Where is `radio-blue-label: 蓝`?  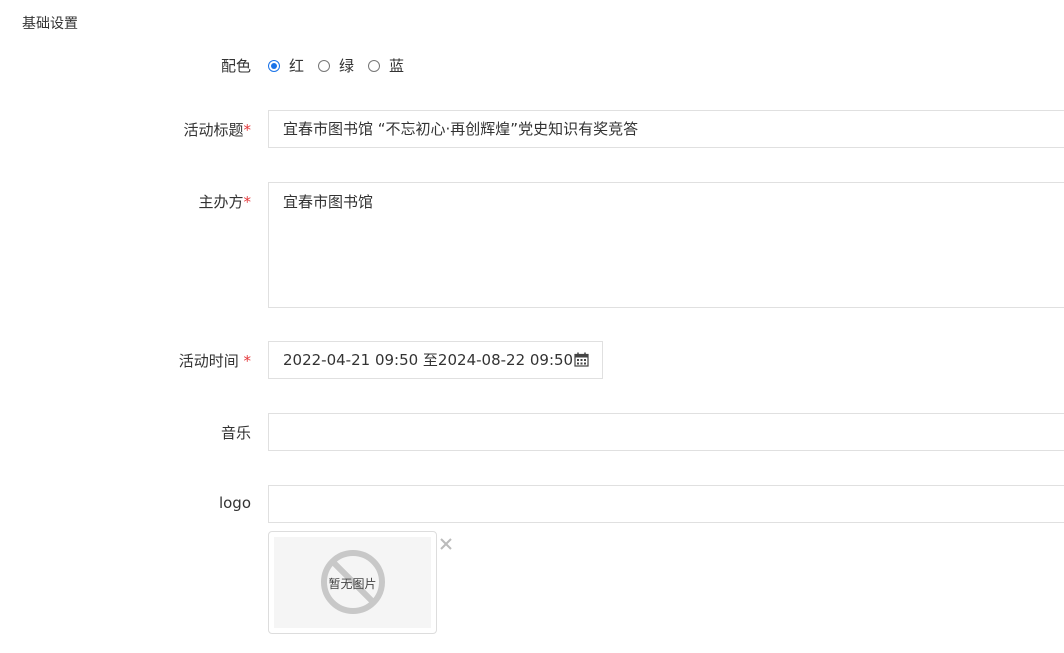 radio-blue-label: 蓝 is located at coordinates (397, 66).